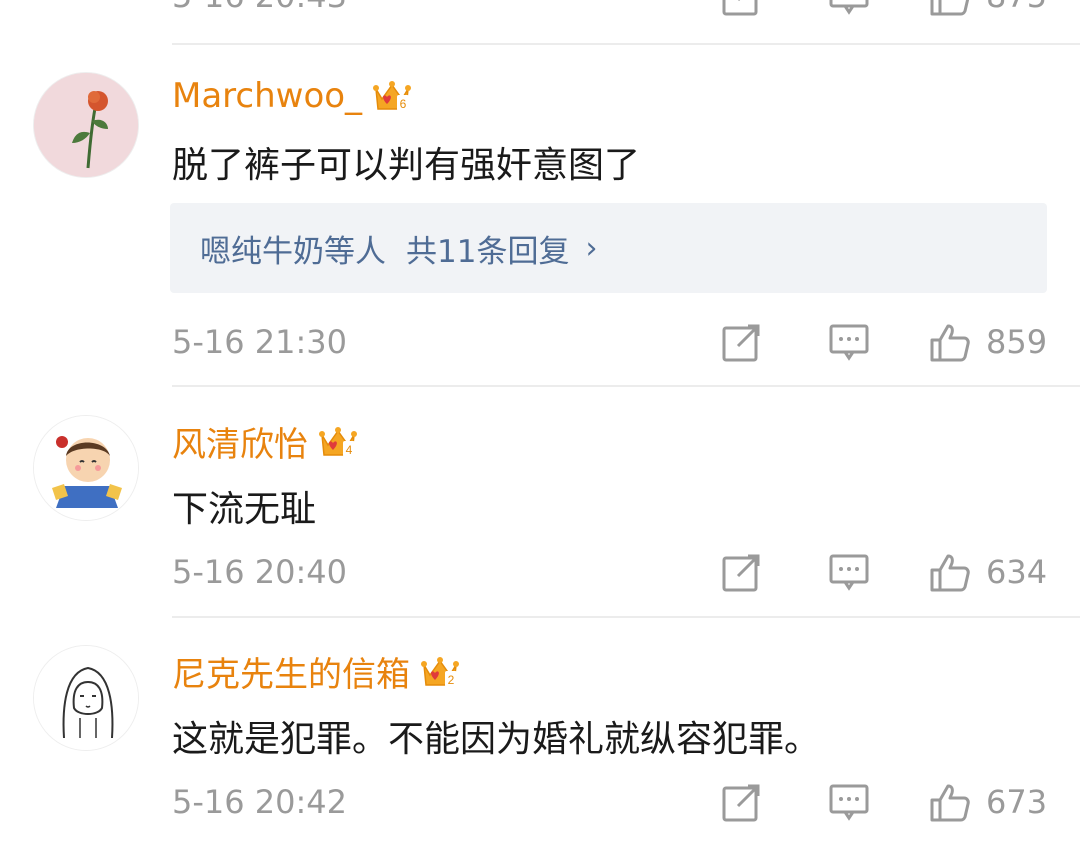 This screenshot has height=843, width=1080. Describe the element at coordinates (392, 96) in the screenshot. I see `crown-level-6-icon: 6` at that location.